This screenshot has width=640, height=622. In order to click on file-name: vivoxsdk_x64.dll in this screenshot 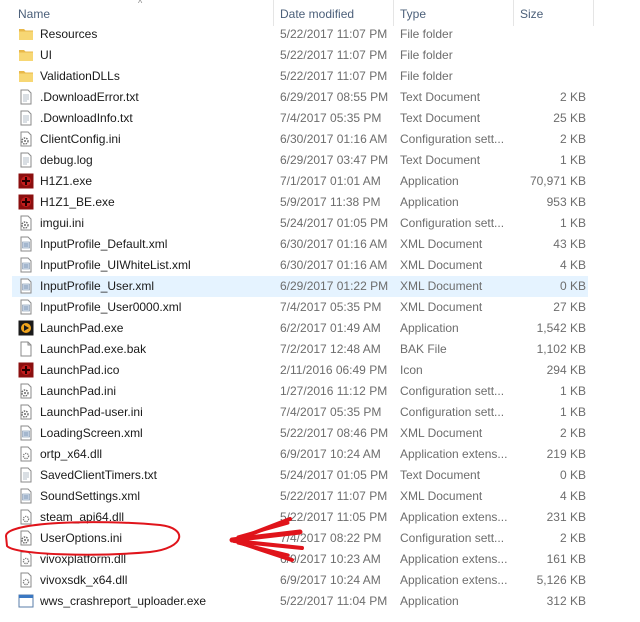, I will do `click(84, 580)`.